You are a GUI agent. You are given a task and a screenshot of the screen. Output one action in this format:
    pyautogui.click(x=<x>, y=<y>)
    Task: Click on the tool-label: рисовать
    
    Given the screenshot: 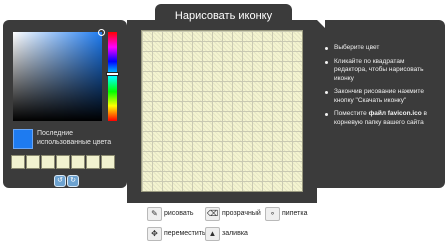 What is the action you would take?
    pyautogui.click(x=179, y=213)
    